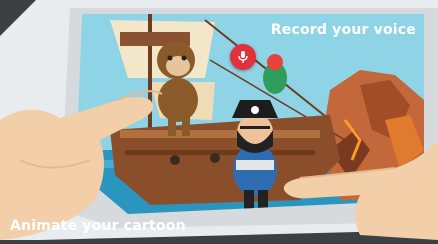  I want to click on microphone-icon, so click(243, 57).